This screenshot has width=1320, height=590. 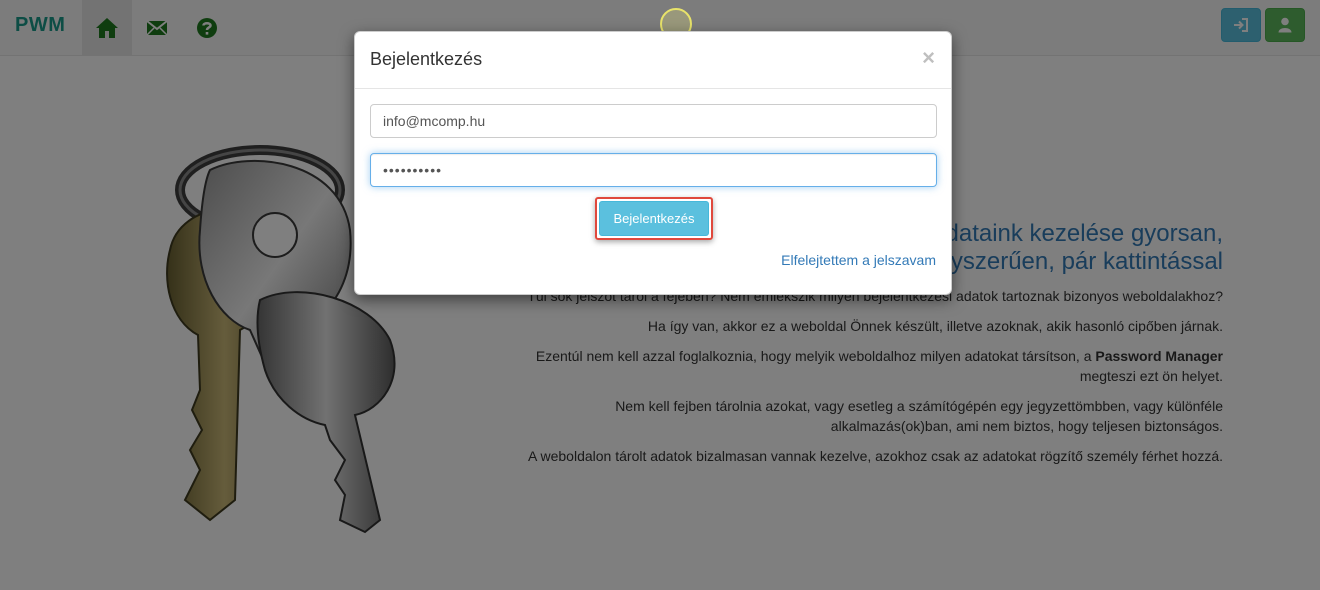 I want to click on login-button: Bejelentkezés, so click(x=654, y=218).